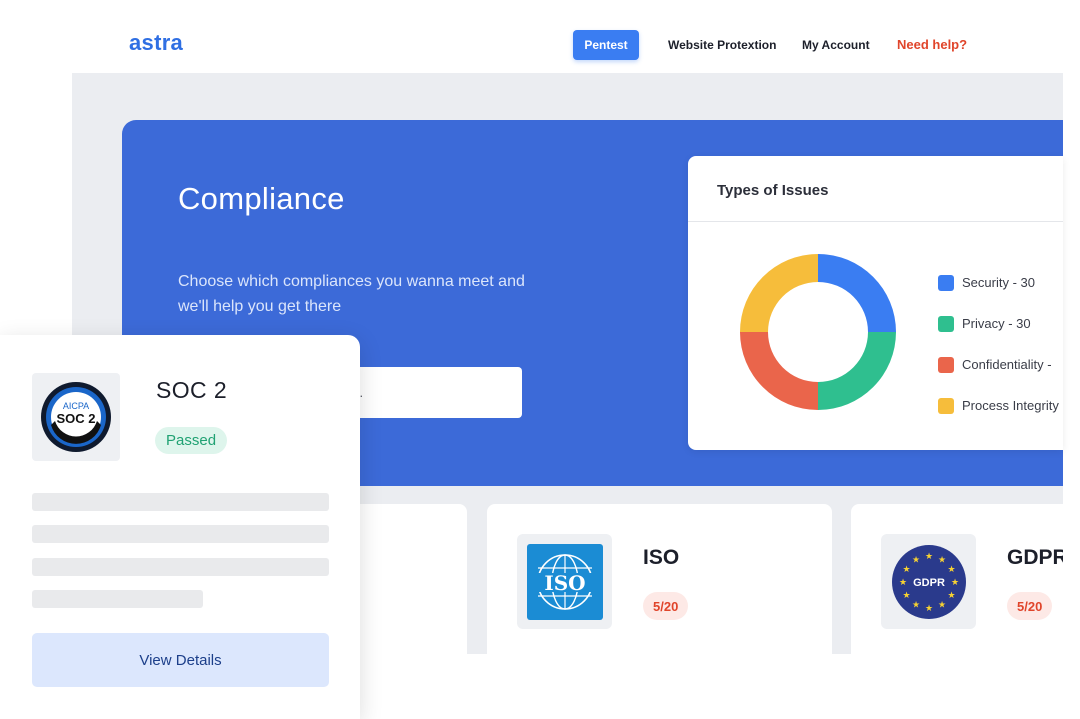  I want to click on soc2-logo: AICPA SOC 2, so click(76, 417).